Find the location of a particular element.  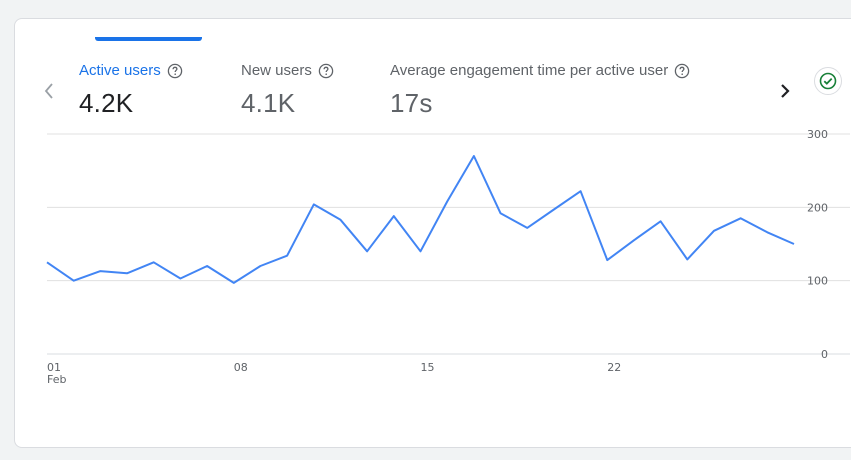

y-tick-label: 300 is located at coordinates (817, 134).